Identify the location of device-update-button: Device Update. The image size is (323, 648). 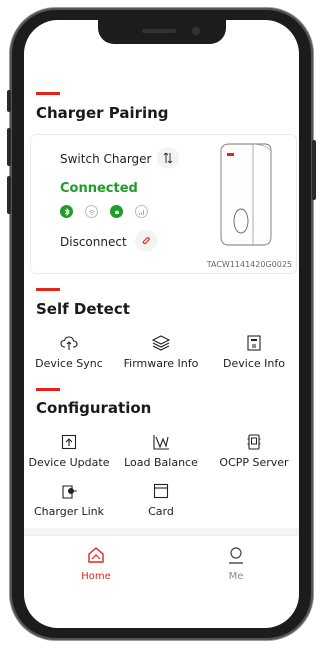
(69, 451).